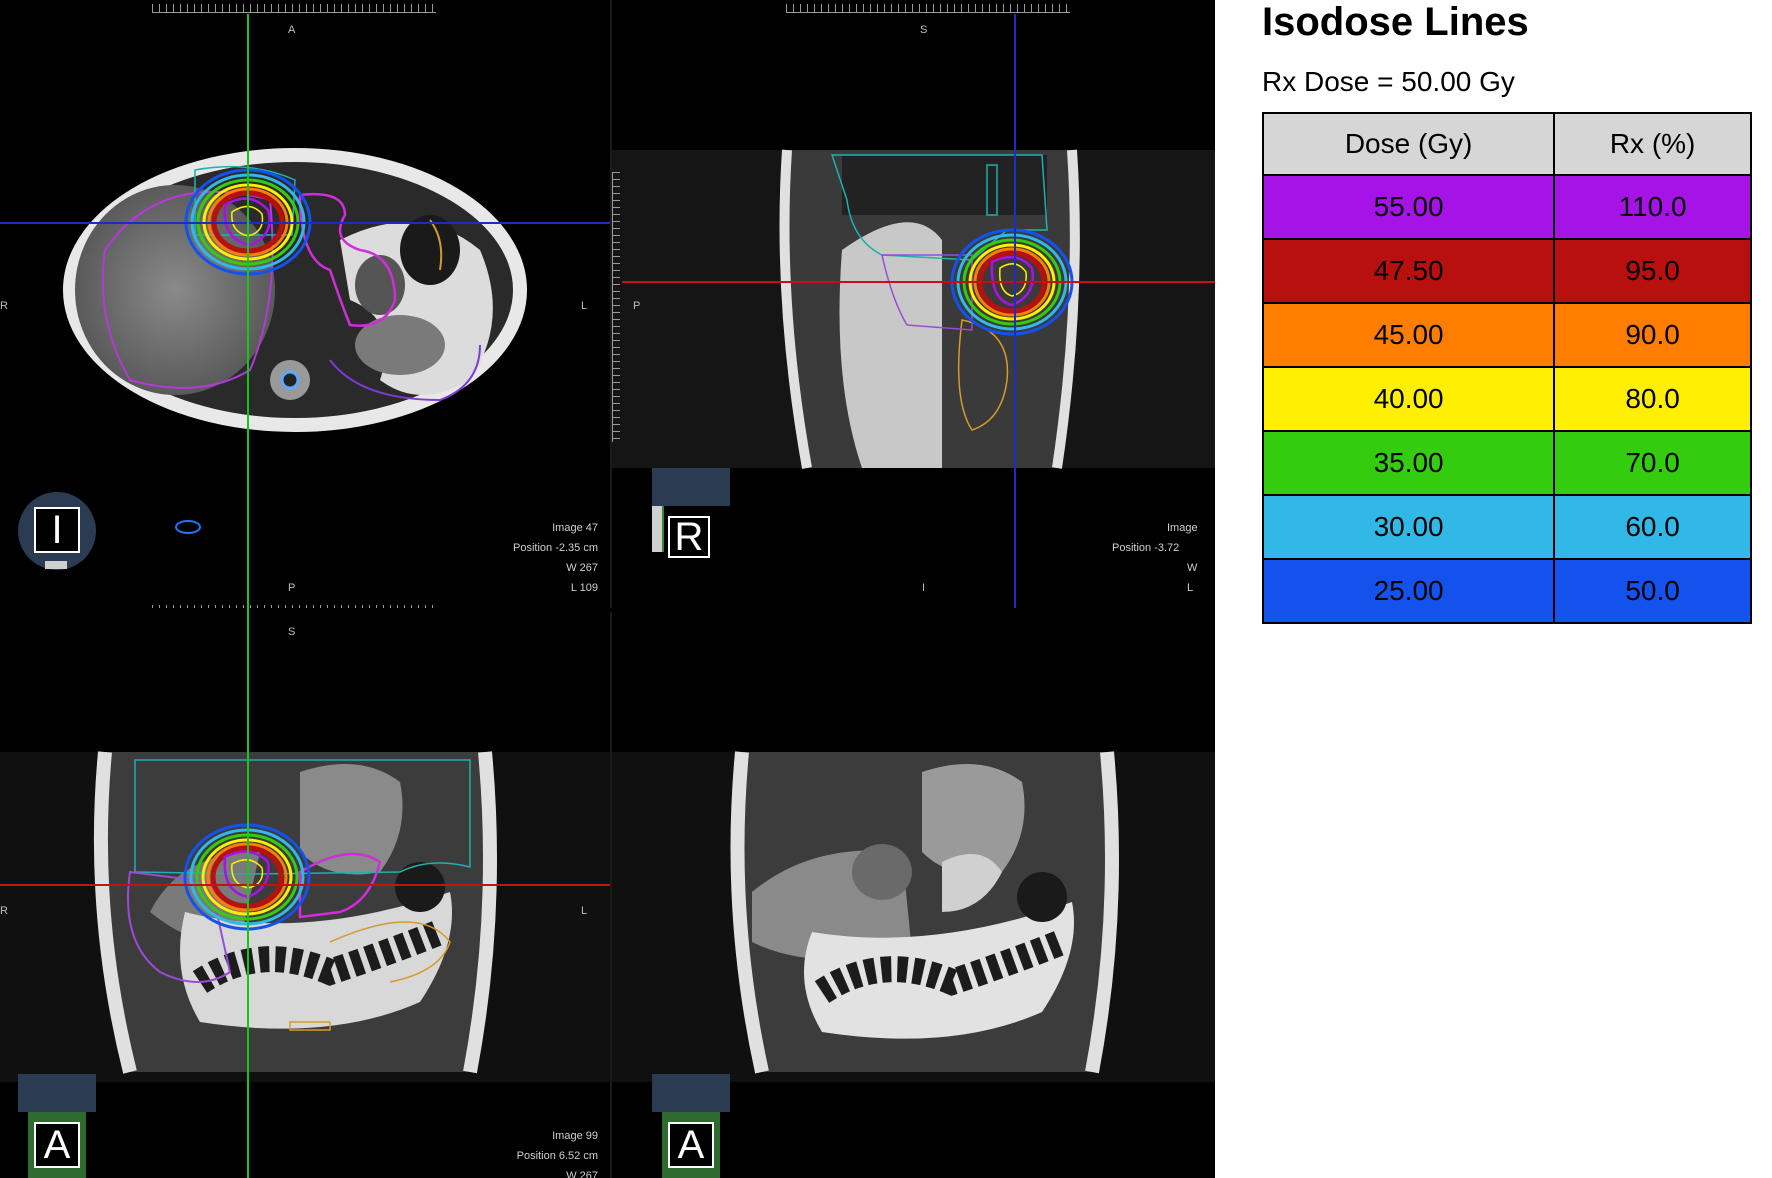  What do you see at coordinates (584, 306) in the screenshot?
I see `axial-orient-right: L` at bounding box center [584, 306].